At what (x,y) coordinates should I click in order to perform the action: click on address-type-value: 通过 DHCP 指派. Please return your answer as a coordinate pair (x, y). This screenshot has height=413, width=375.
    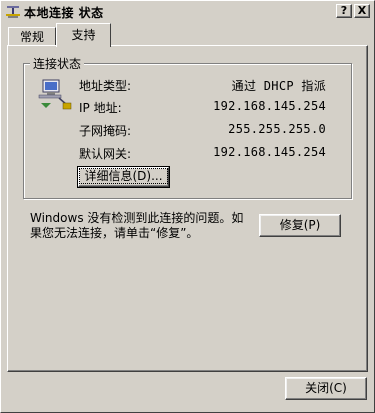
    Looking at the image, I should click on (278, 86).